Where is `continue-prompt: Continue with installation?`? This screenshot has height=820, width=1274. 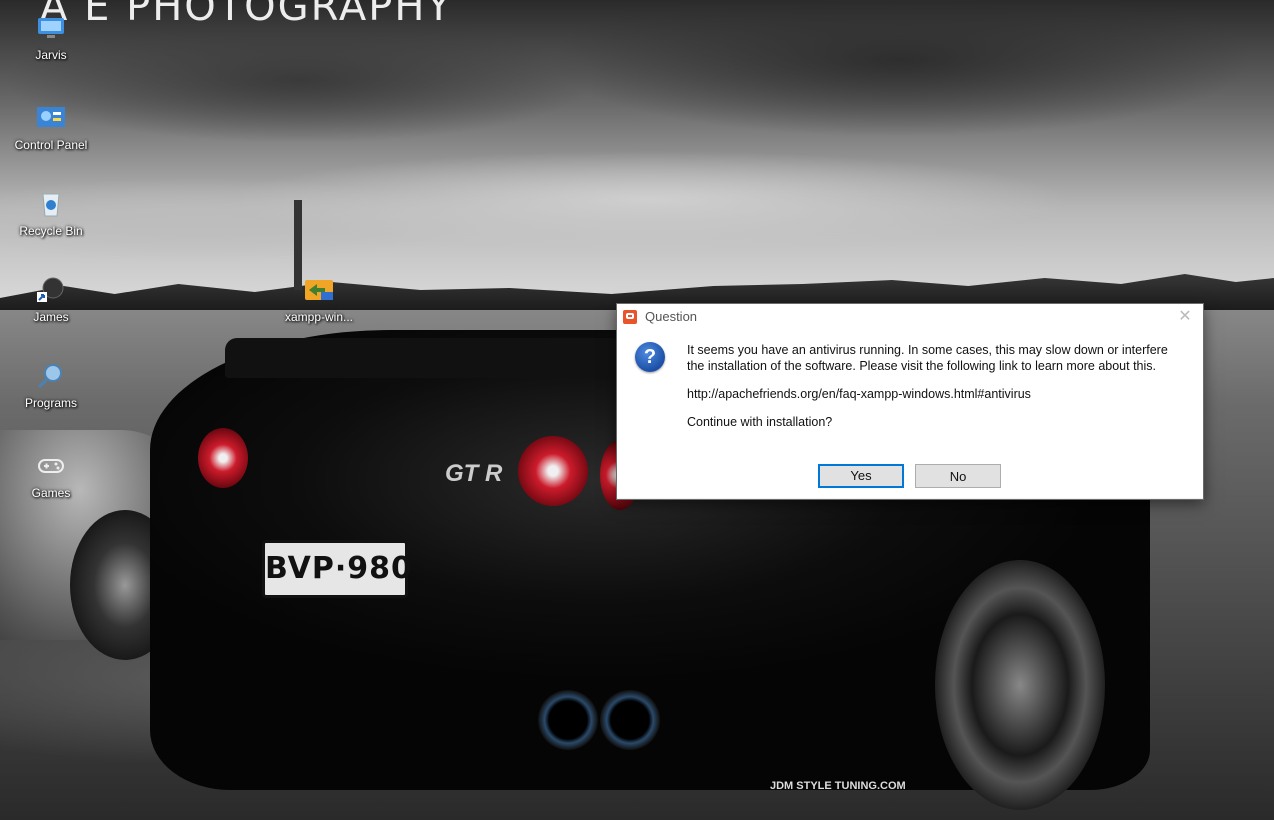
continue-prompt: Continue with installation? is located at coordinates (760, 422).